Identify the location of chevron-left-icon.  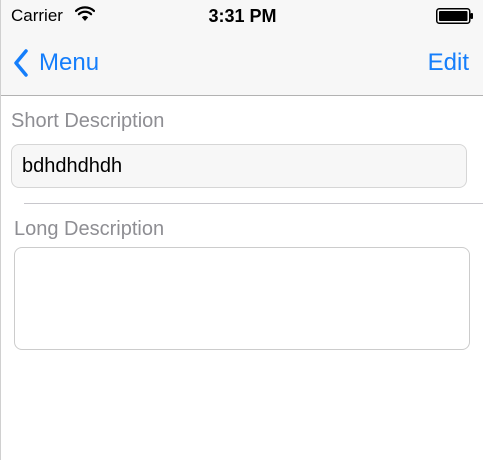
(21, 63).